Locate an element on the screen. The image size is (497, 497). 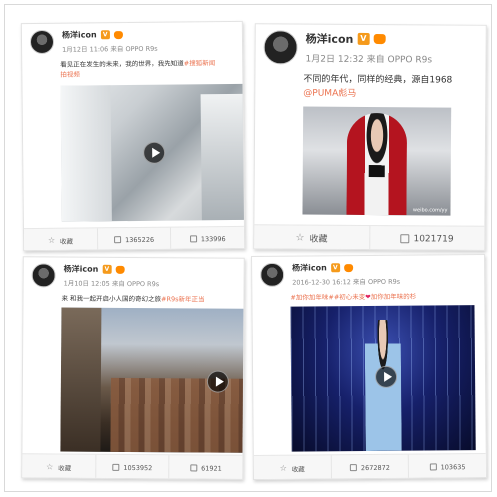
repost-button: 2672872 is located at coordinates (370, 467).